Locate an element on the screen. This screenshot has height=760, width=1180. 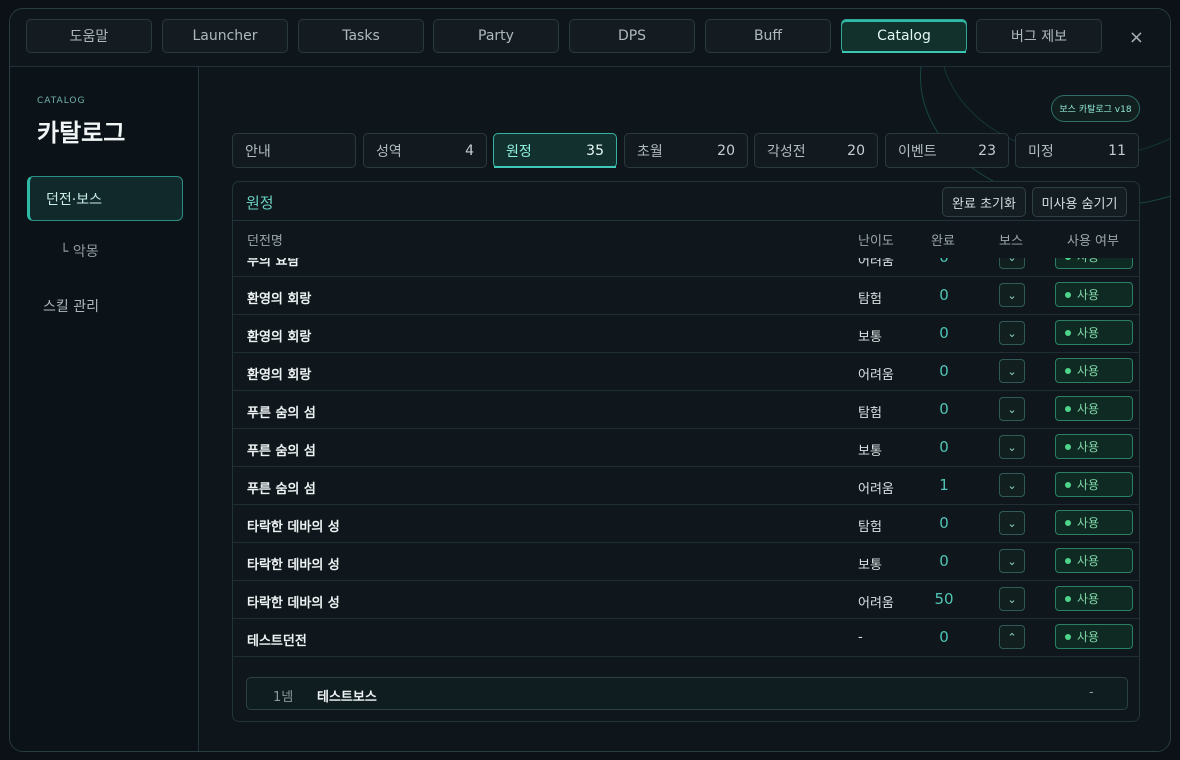
close-icon: × is located at coordinates (1136, 37).